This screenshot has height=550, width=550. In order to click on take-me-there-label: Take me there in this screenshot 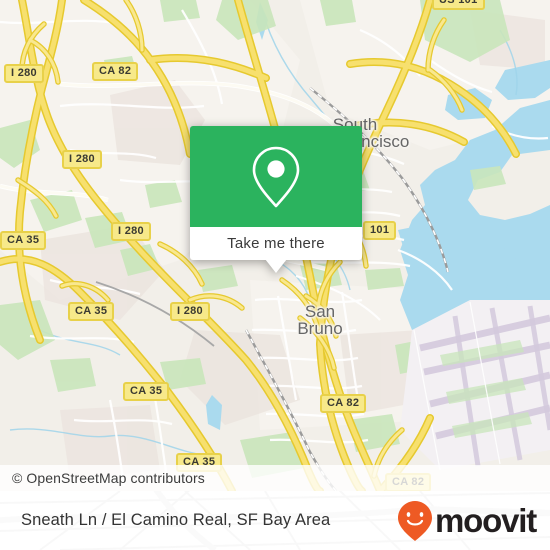, I will do `click(276, 243)`.